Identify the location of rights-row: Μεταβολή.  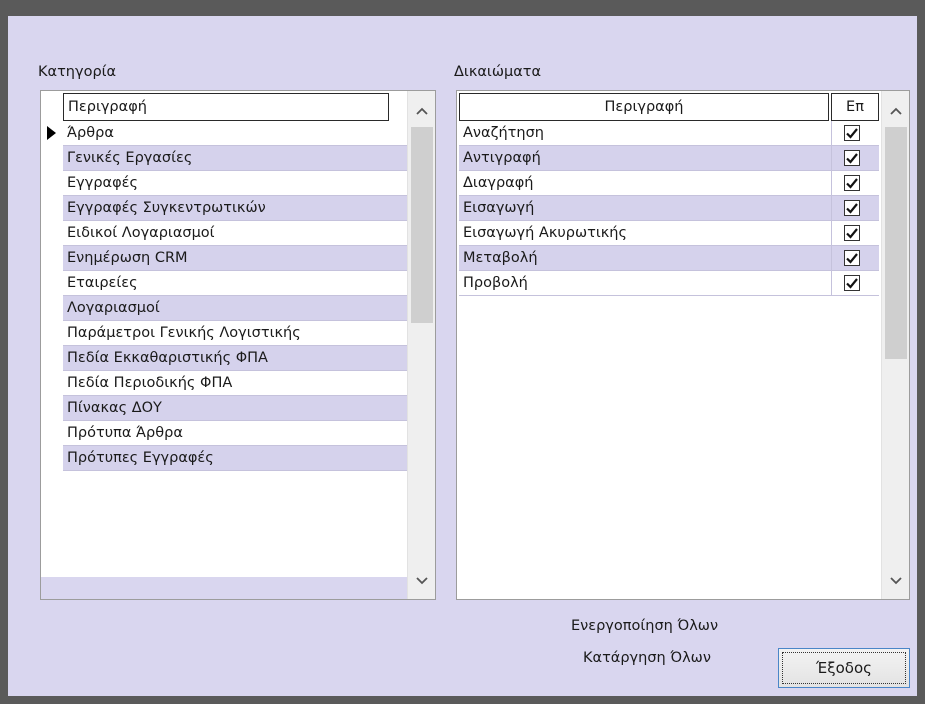
(645, 258).